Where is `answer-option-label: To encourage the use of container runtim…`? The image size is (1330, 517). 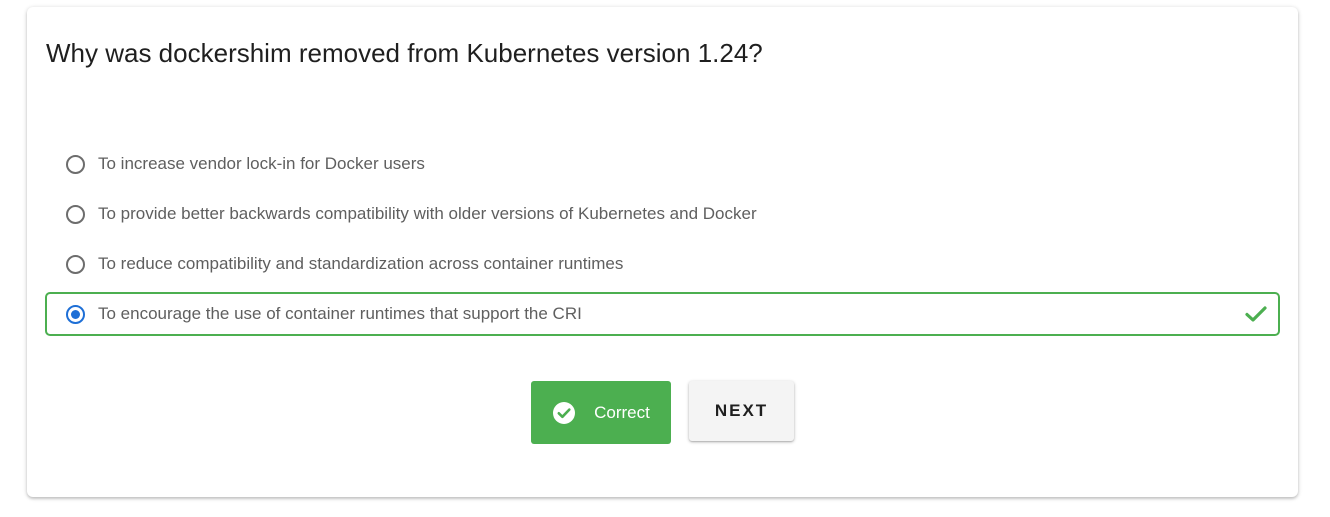
answer-option-label: To encourage the use of container runtim… is located at coordinates (340, 313).